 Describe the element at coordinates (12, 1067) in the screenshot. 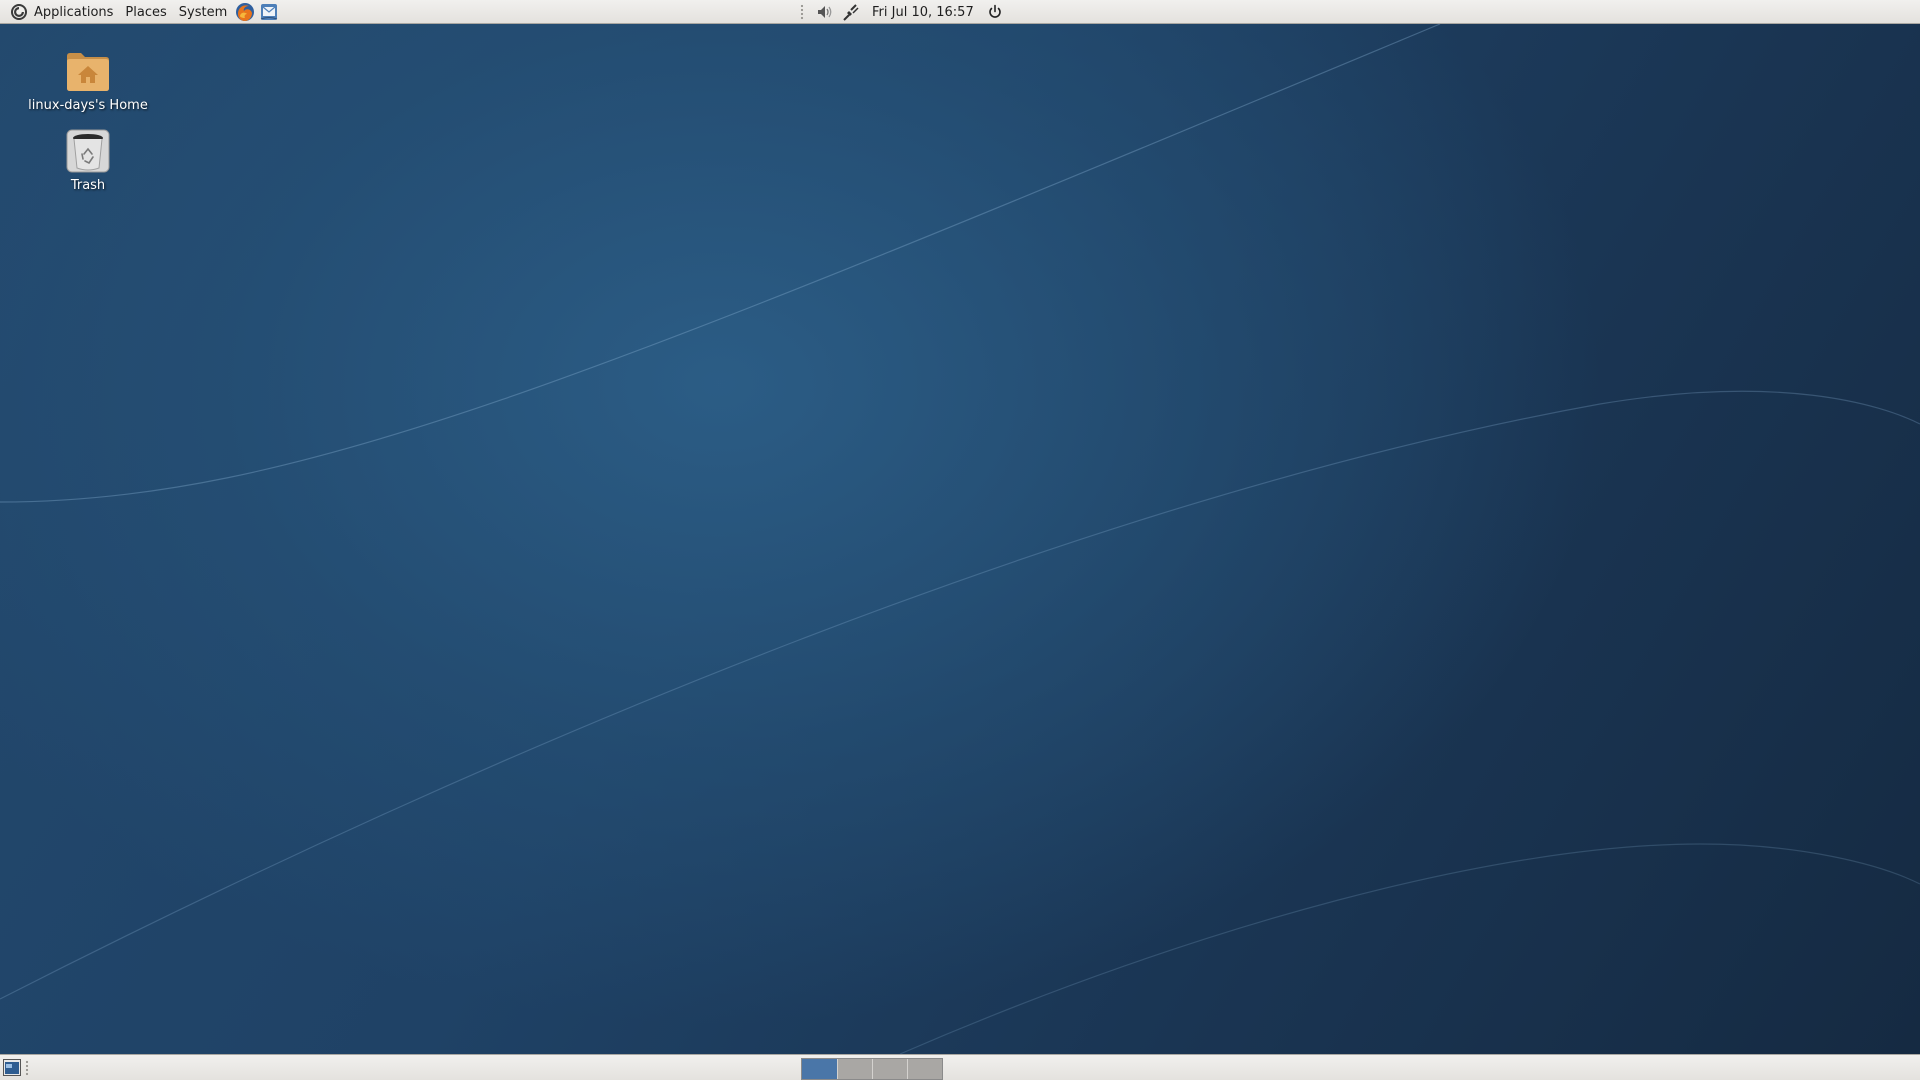

I see `show-desktop-icon` at that location.